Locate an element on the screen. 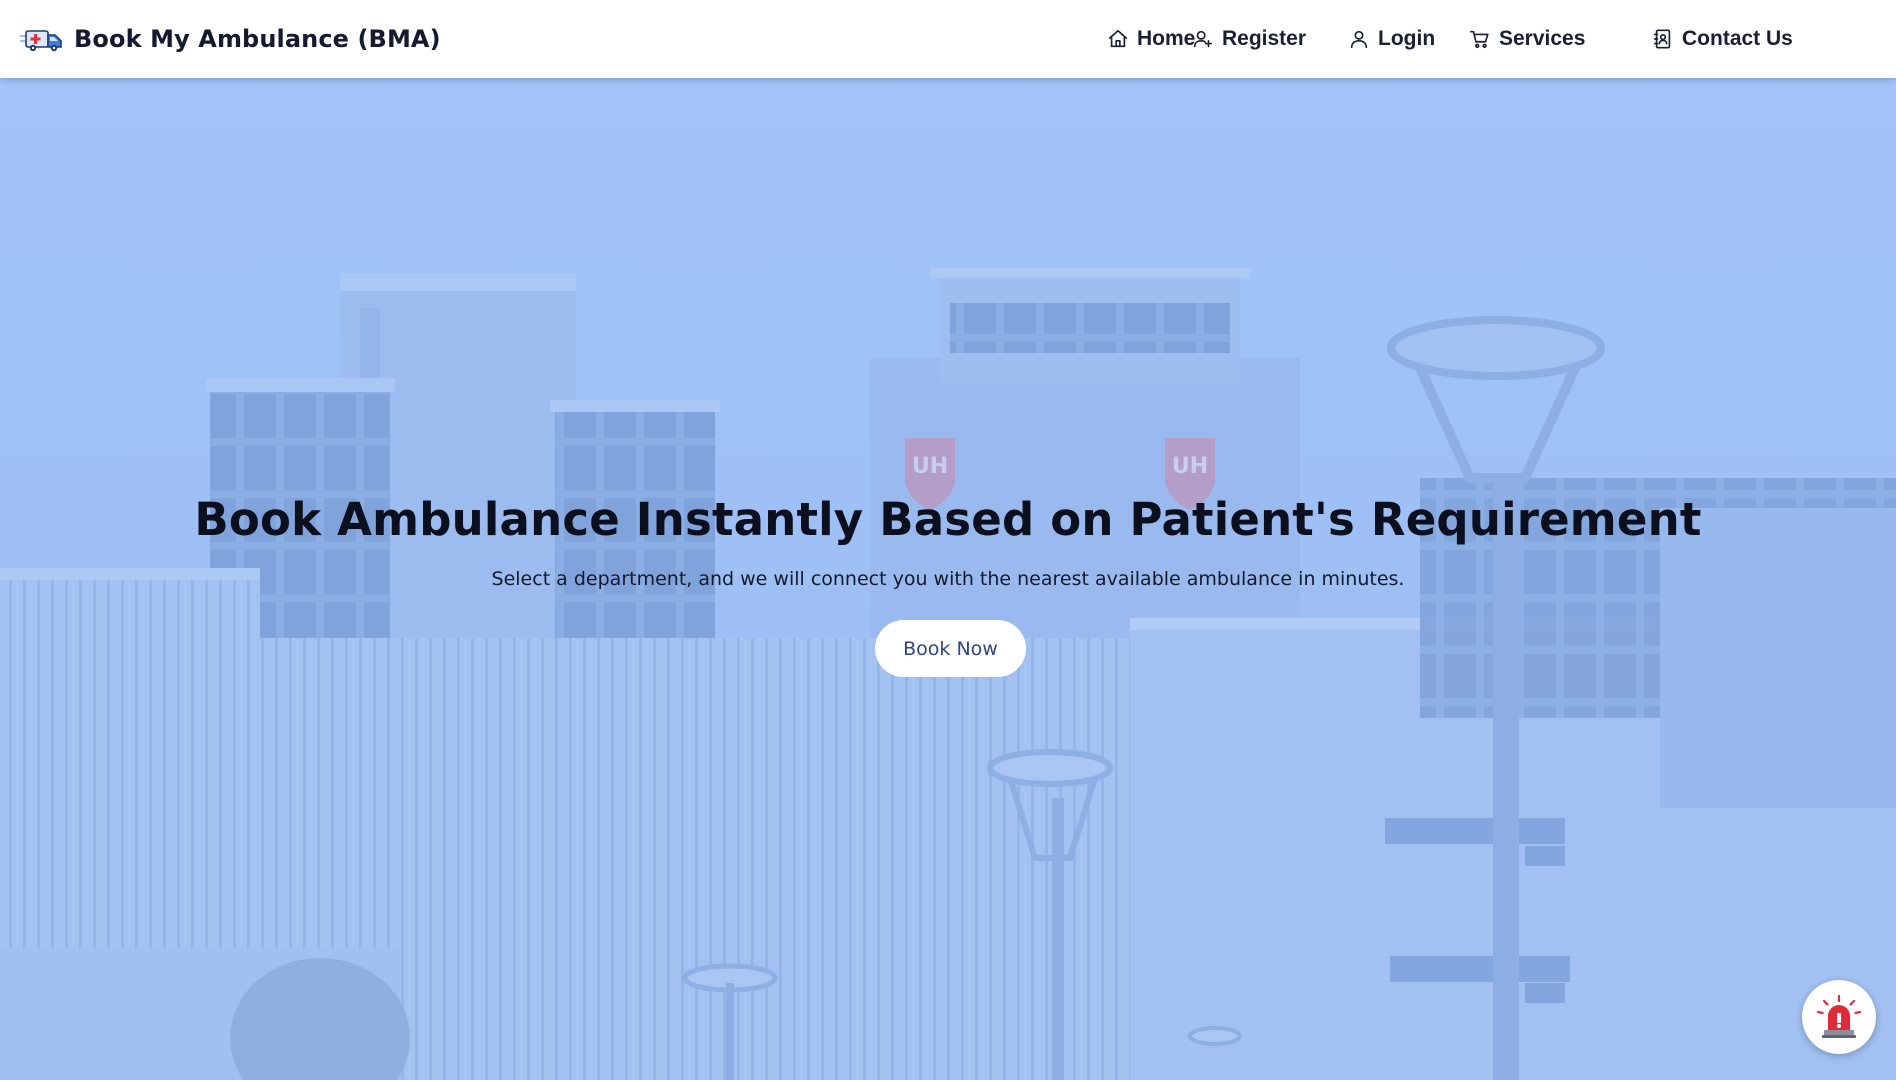 Image resolution: width=1896 pixels, height=1080 pixels. emergency-siren-icon is located at coordinates (1839, 1016).